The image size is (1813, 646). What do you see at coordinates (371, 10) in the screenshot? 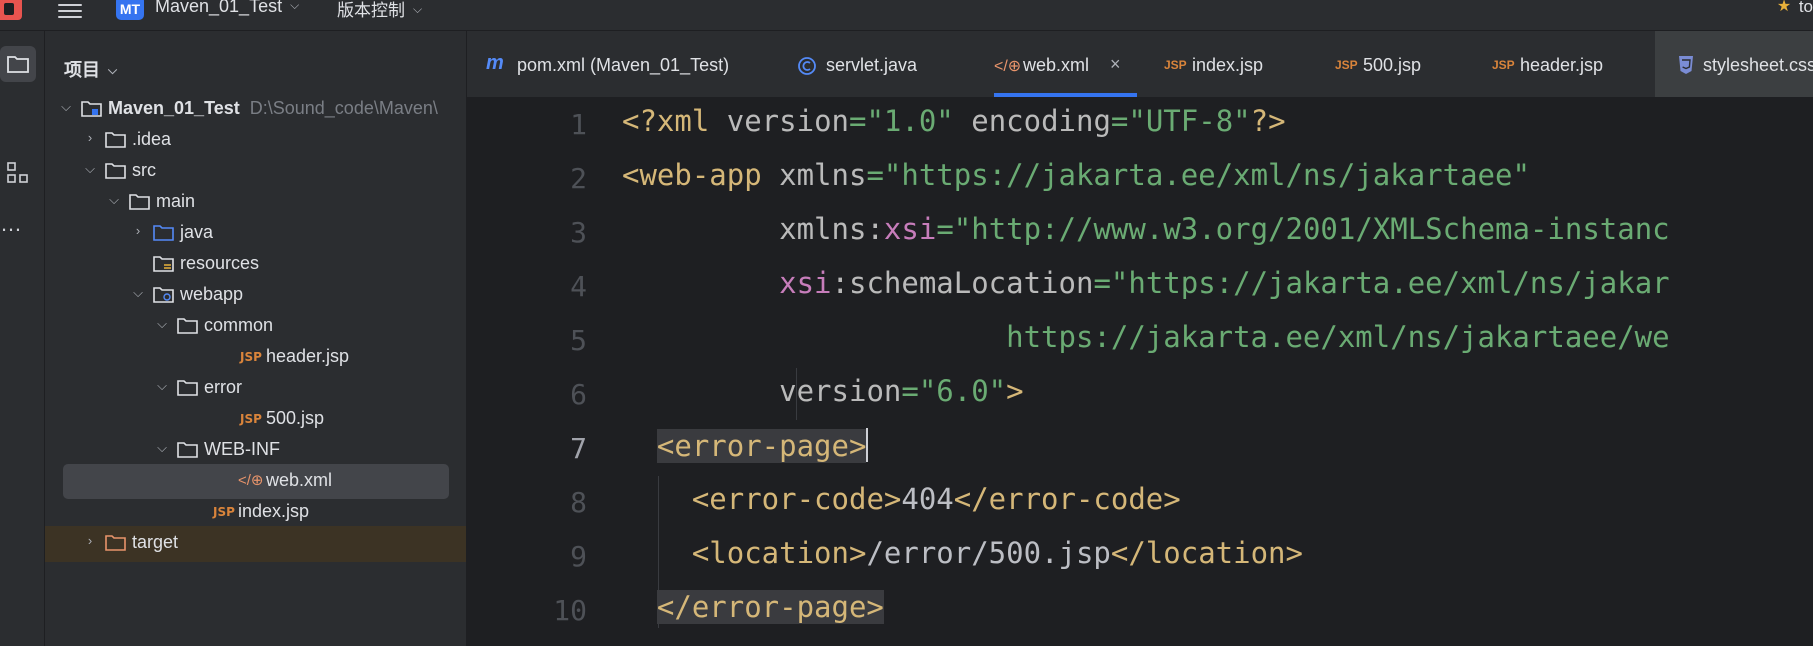
I see `vcs-label: 版本控制` at bounding box center [371, 10].